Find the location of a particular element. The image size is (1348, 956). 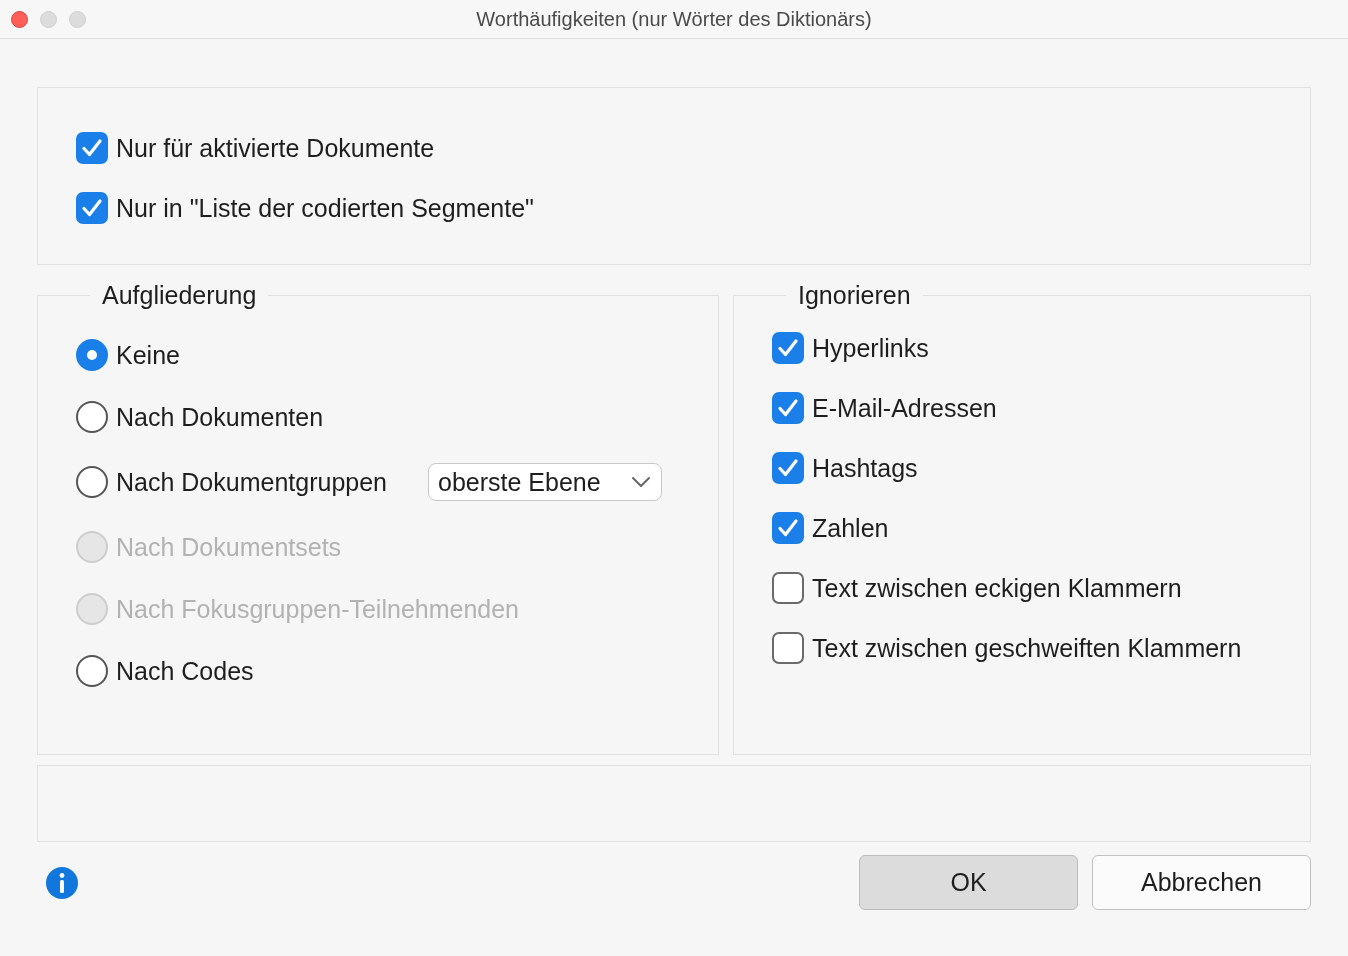

info-icon is located at coordinates (62, 882).